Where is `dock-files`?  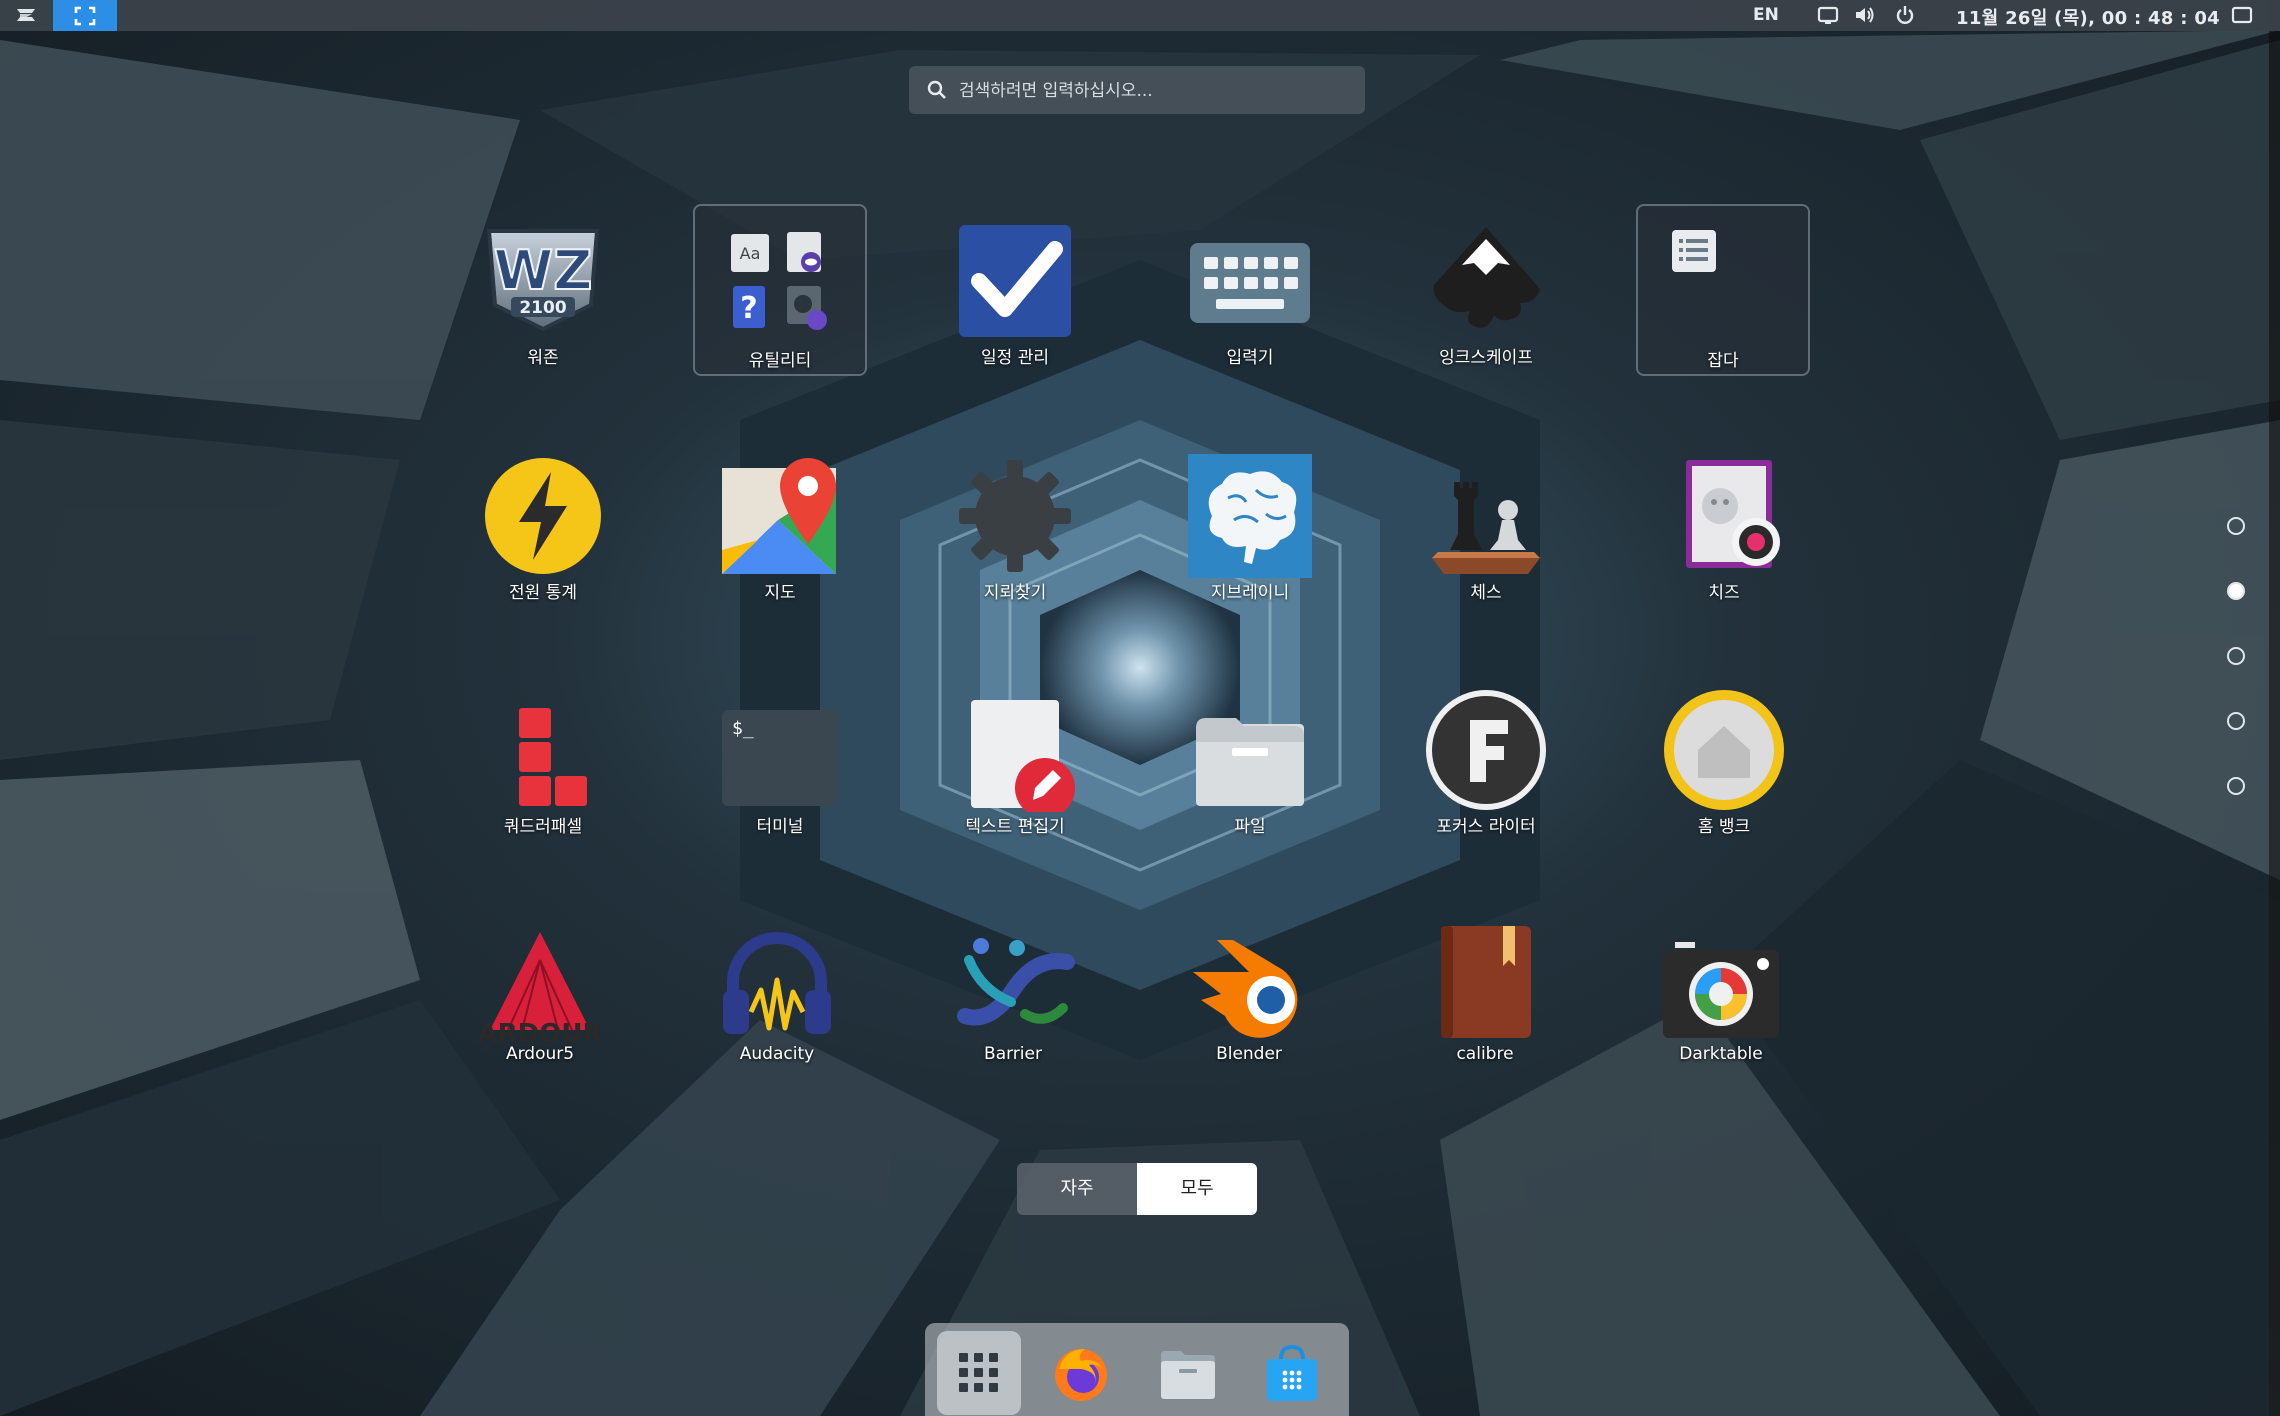
dock-files is located at coordinates (1187, 1373).